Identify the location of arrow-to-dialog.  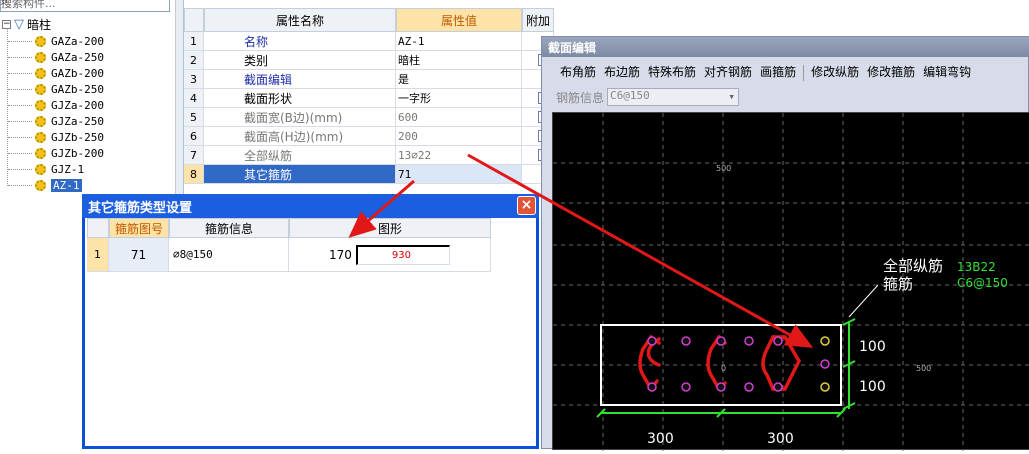
(381, 208).